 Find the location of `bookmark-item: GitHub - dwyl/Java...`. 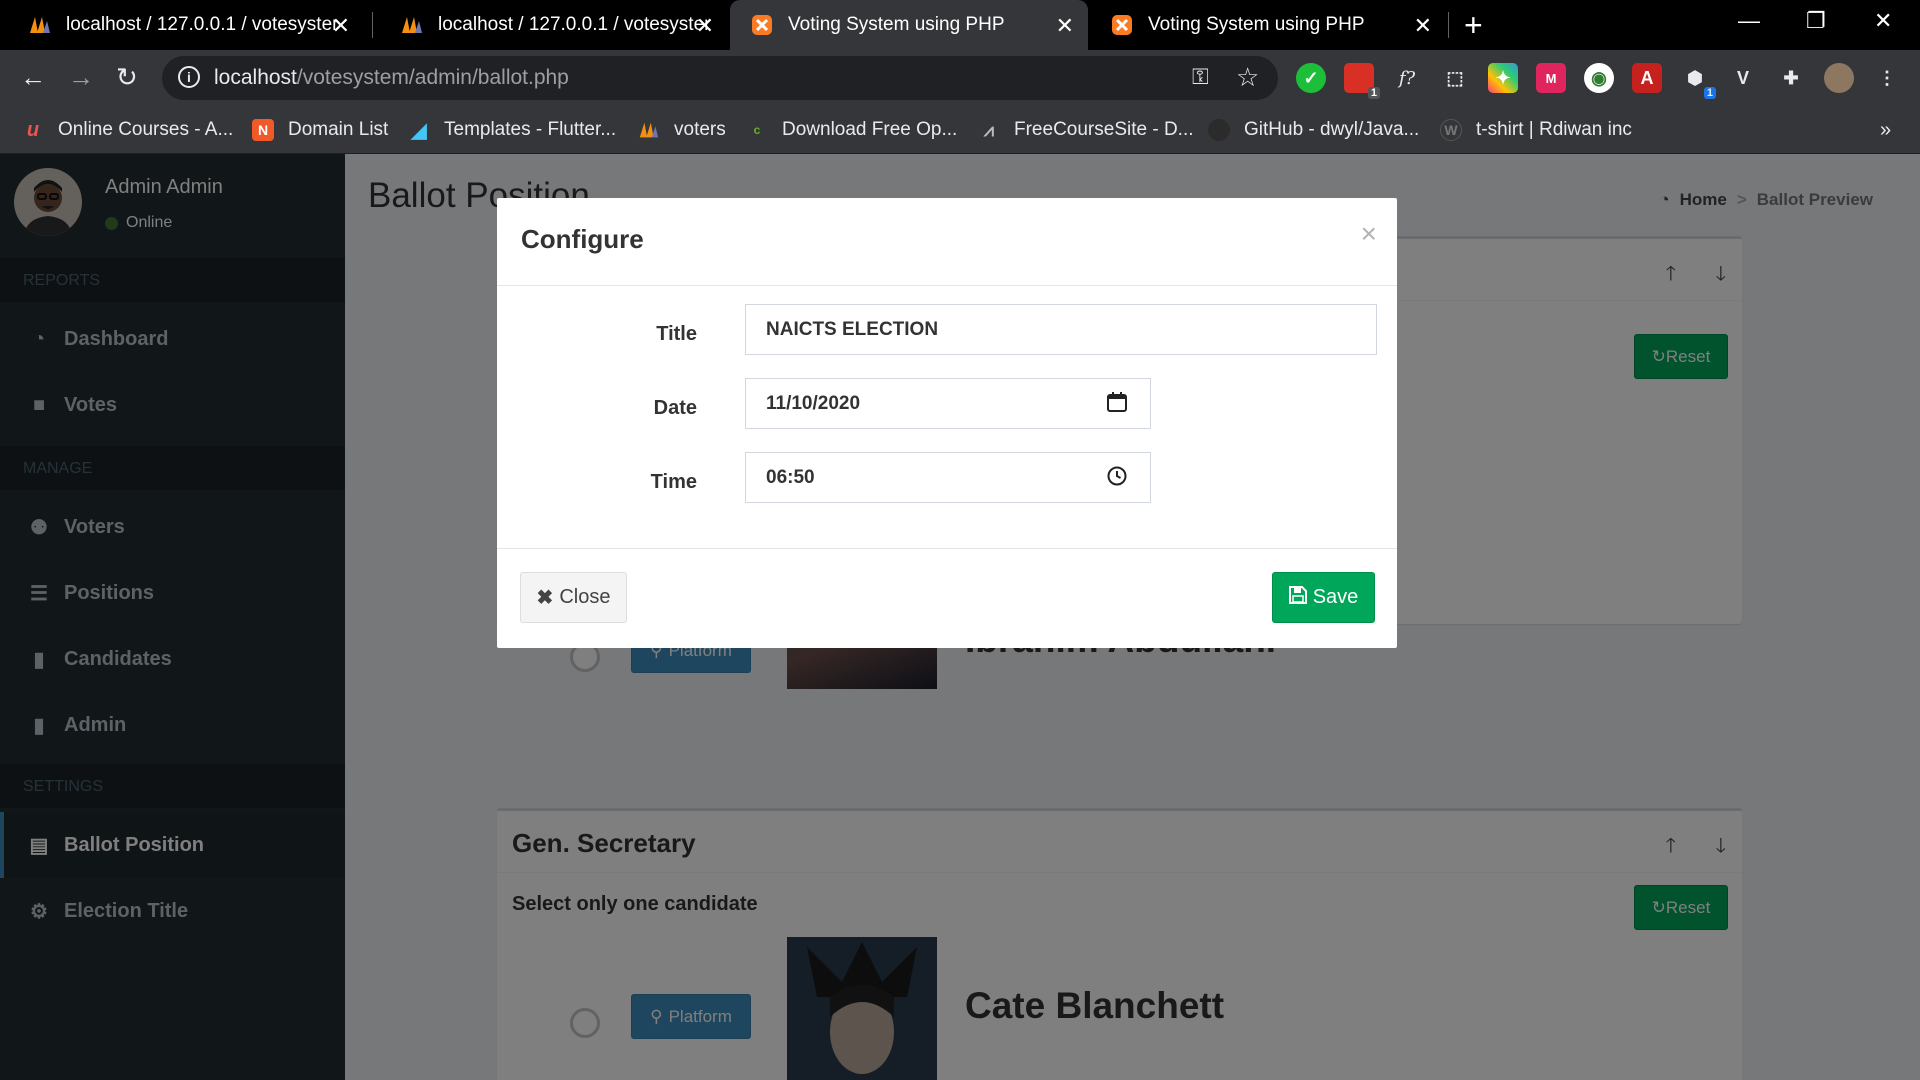

bookmark-item: GitHub - dwyl/Java... is located at coordinates (1313, 130).